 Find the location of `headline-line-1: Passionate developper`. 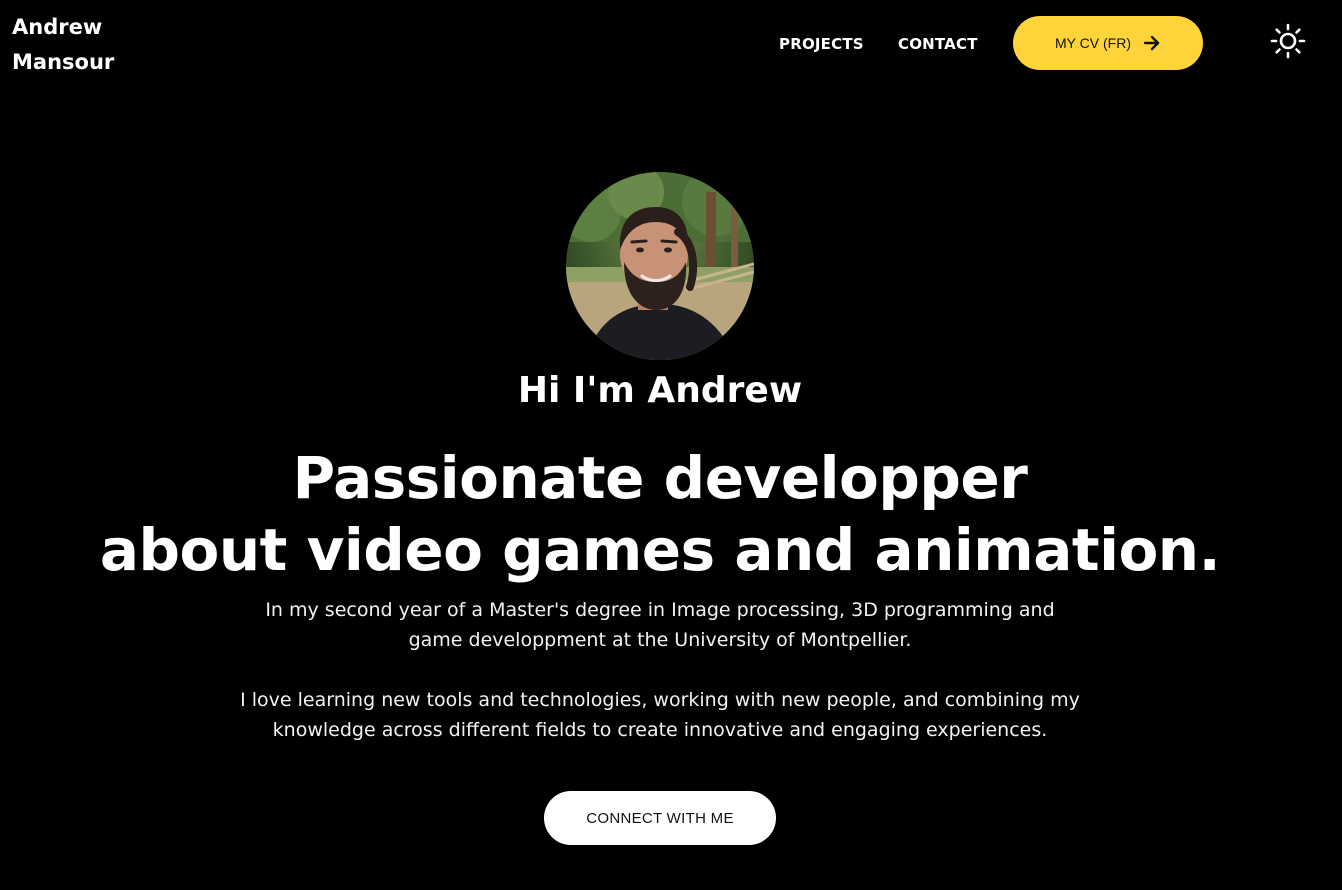

headline-line-1: Passionate developper is located at coordinates (660, 478).